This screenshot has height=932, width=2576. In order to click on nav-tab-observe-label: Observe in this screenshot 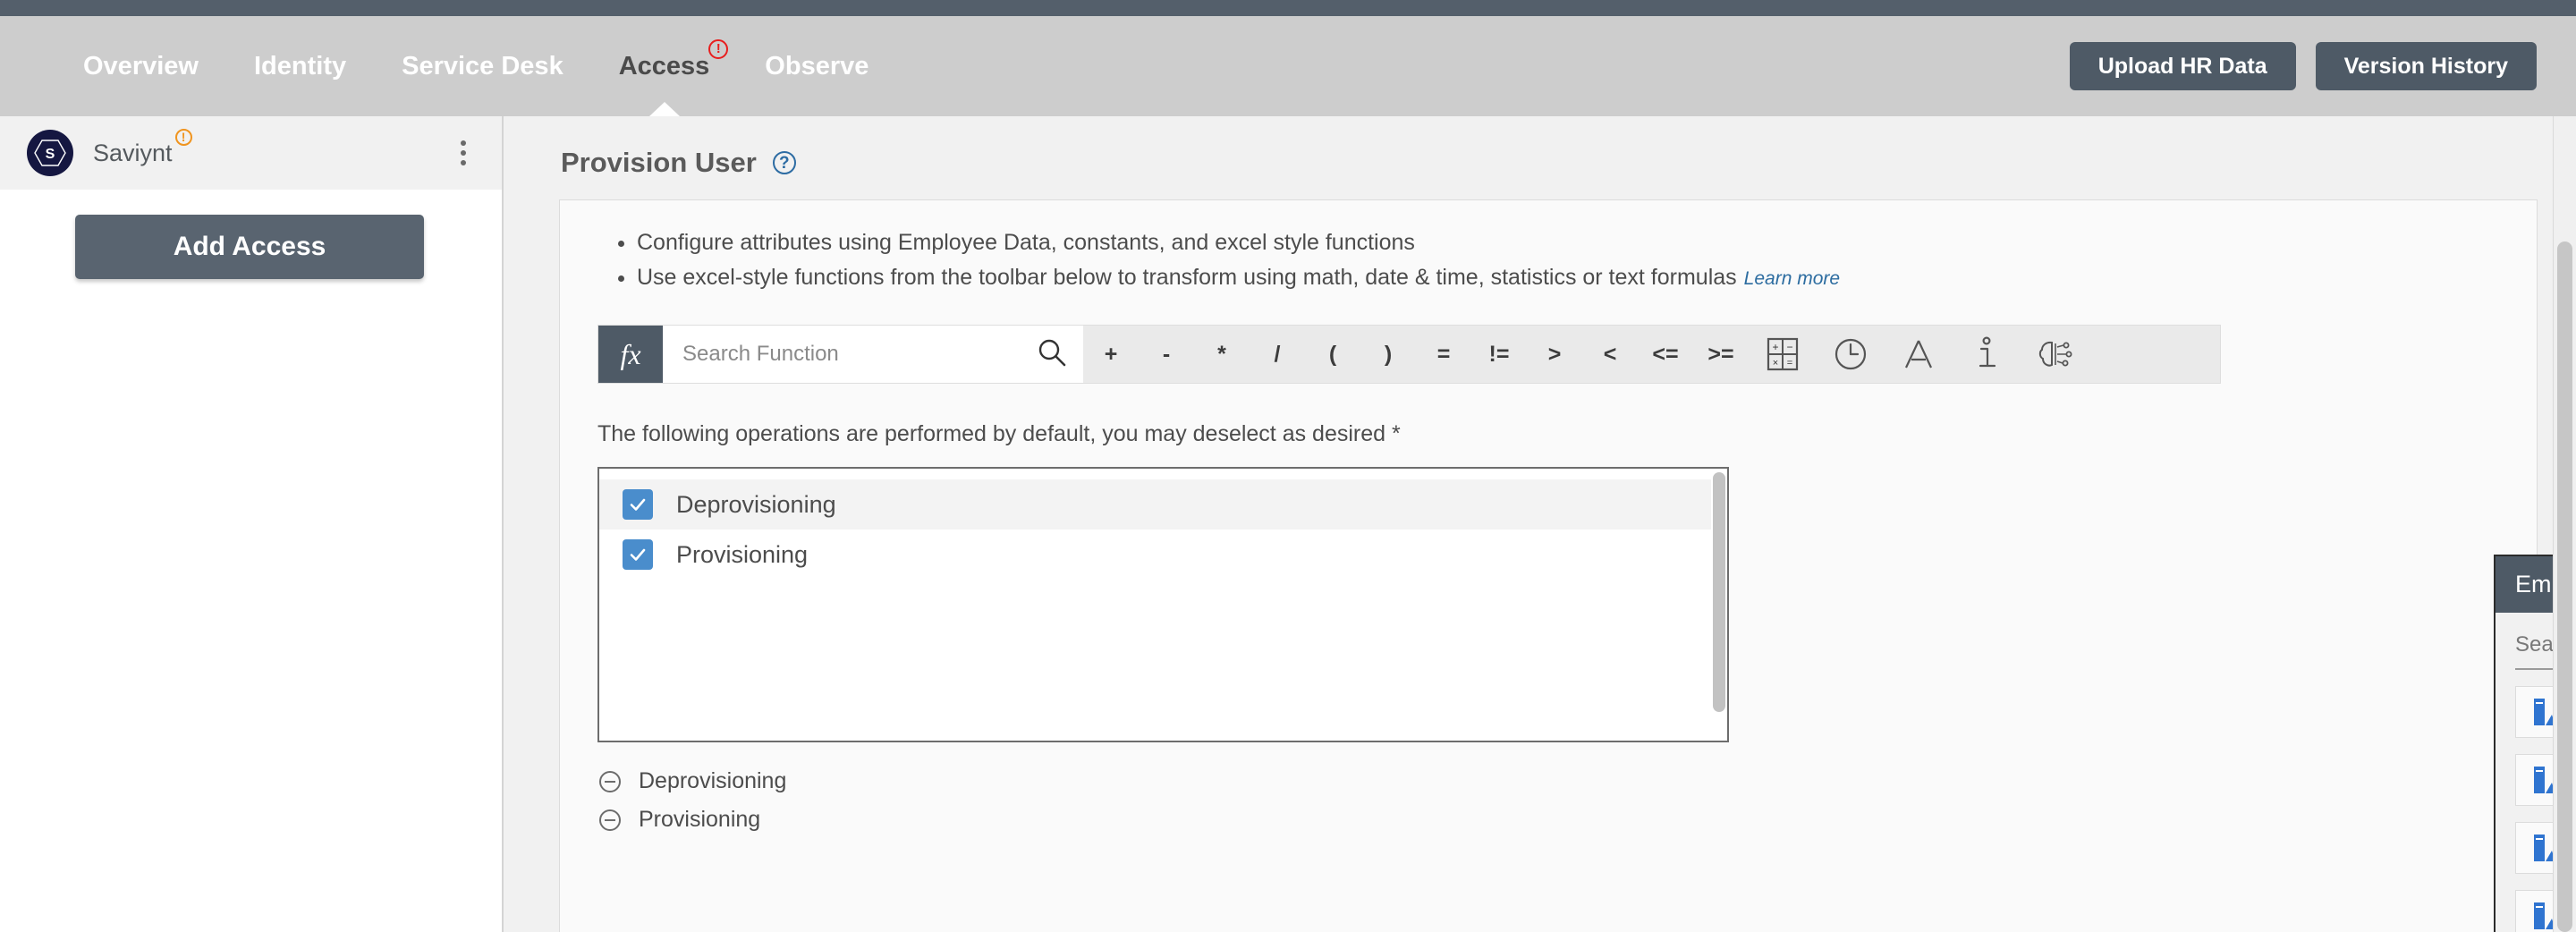, I will do `click(817, 66)`.